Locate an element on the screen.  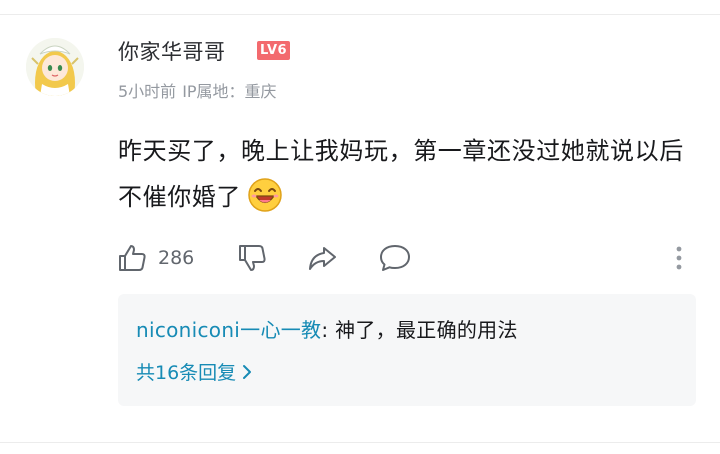
comment-meta: 5小时前 IP属地：重庆 is located at coordinates (197, 90).